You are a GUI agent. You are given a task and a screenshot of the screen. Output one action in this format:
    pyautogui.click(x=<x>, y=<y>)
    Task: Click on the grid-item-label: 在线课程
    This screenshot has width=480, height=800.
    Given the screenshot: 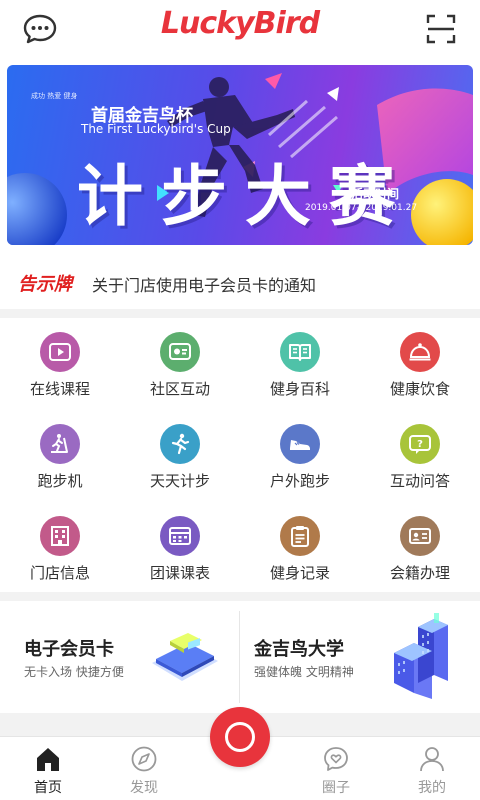 What is the action you would take?
    pyautogui.click(x=59, y=389)
    